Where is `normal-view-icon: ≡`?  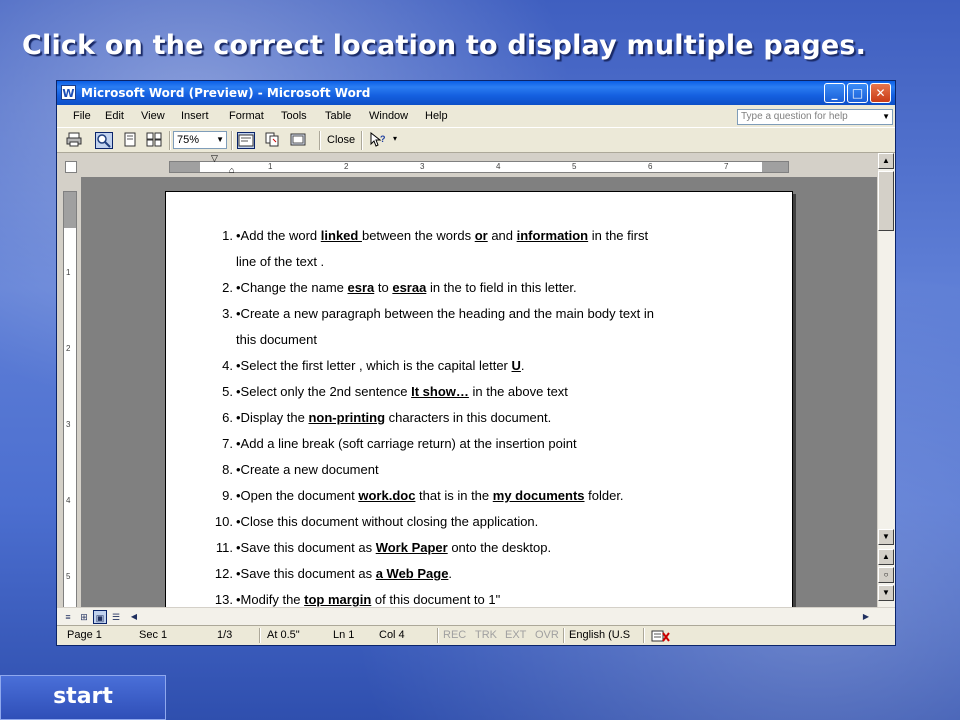
normal-view-icon: ≡ is located at coordinates (68, 617).